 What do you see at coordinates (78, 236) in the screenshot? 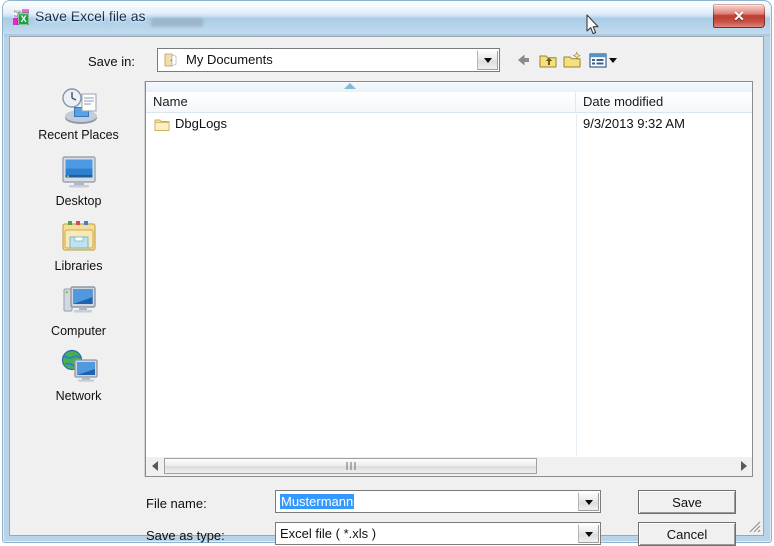
I see `libraries-icon` at bounding box center [78, 236].